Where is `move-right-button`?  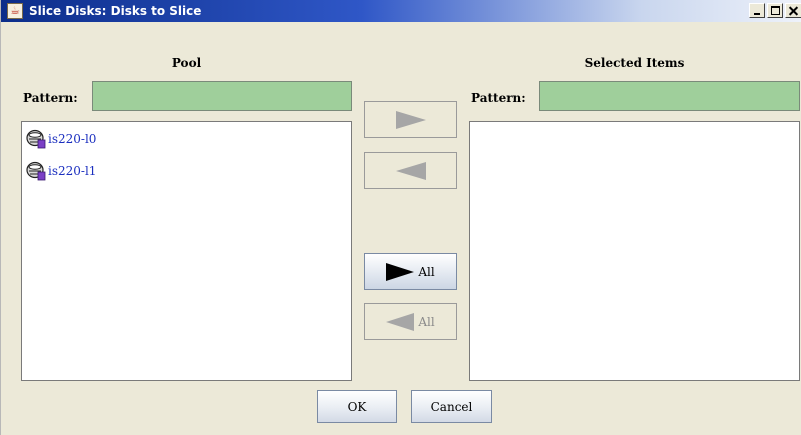 move-right-button is located at coordinates (410, 119).